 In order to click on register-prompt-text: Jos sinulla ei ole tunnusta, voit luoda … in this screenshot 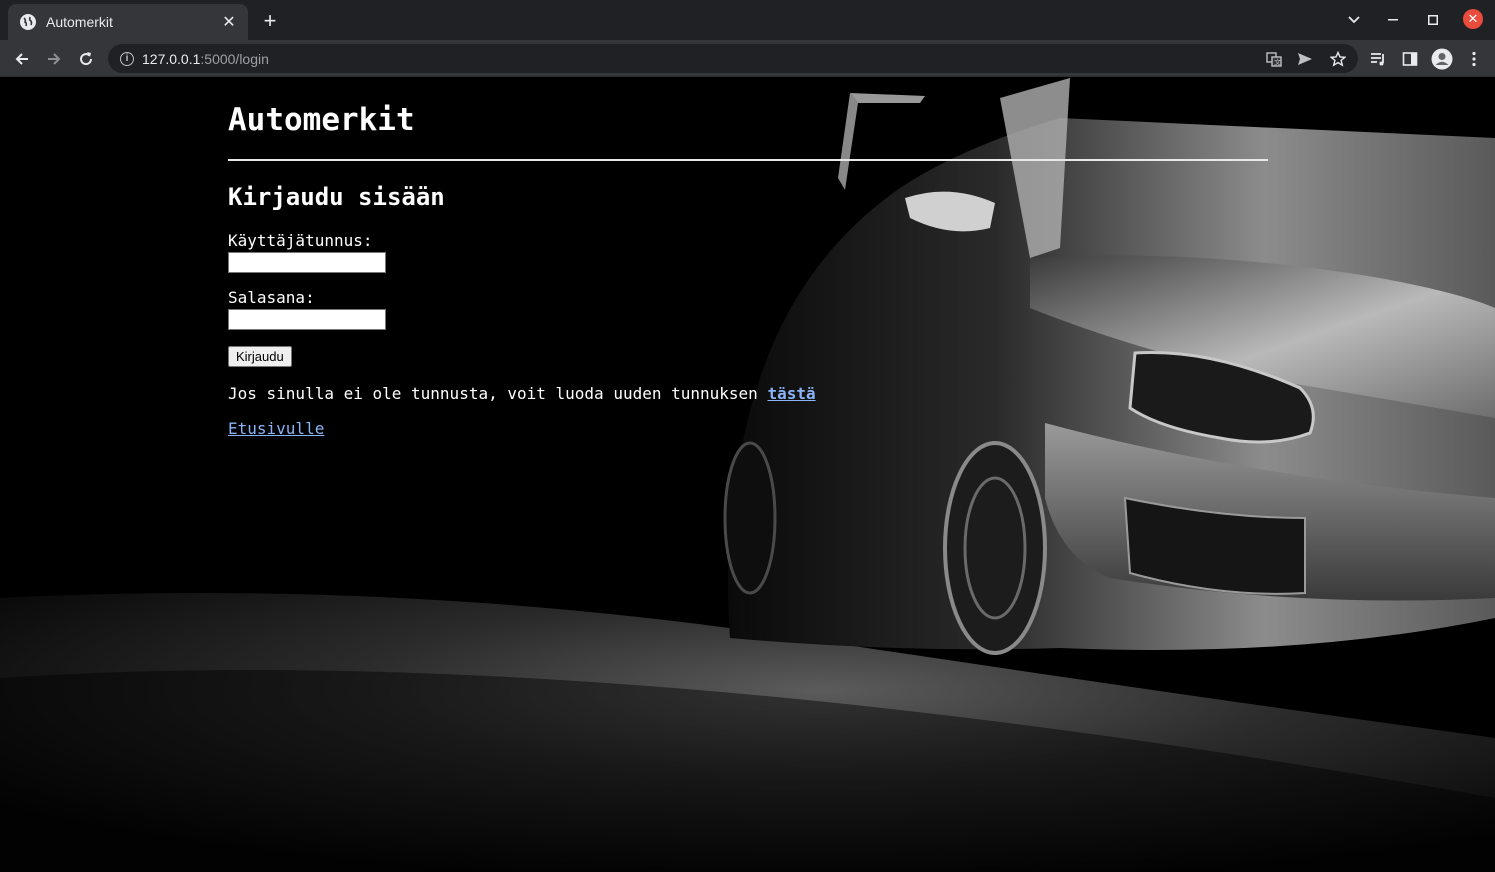, I will do `click(498, 393)`.